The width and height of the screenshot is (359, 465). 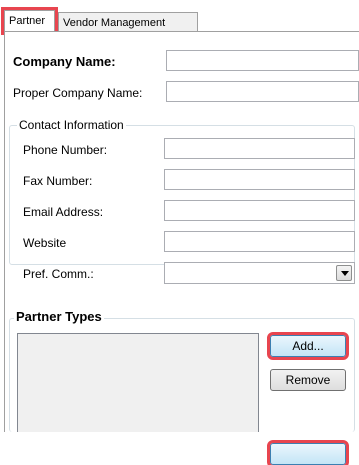 What do you see at coordinates (78, 93) in the screenshot?
I see `proper-company-name-label: Proper Company Name:` at bounding box center [78, 93].